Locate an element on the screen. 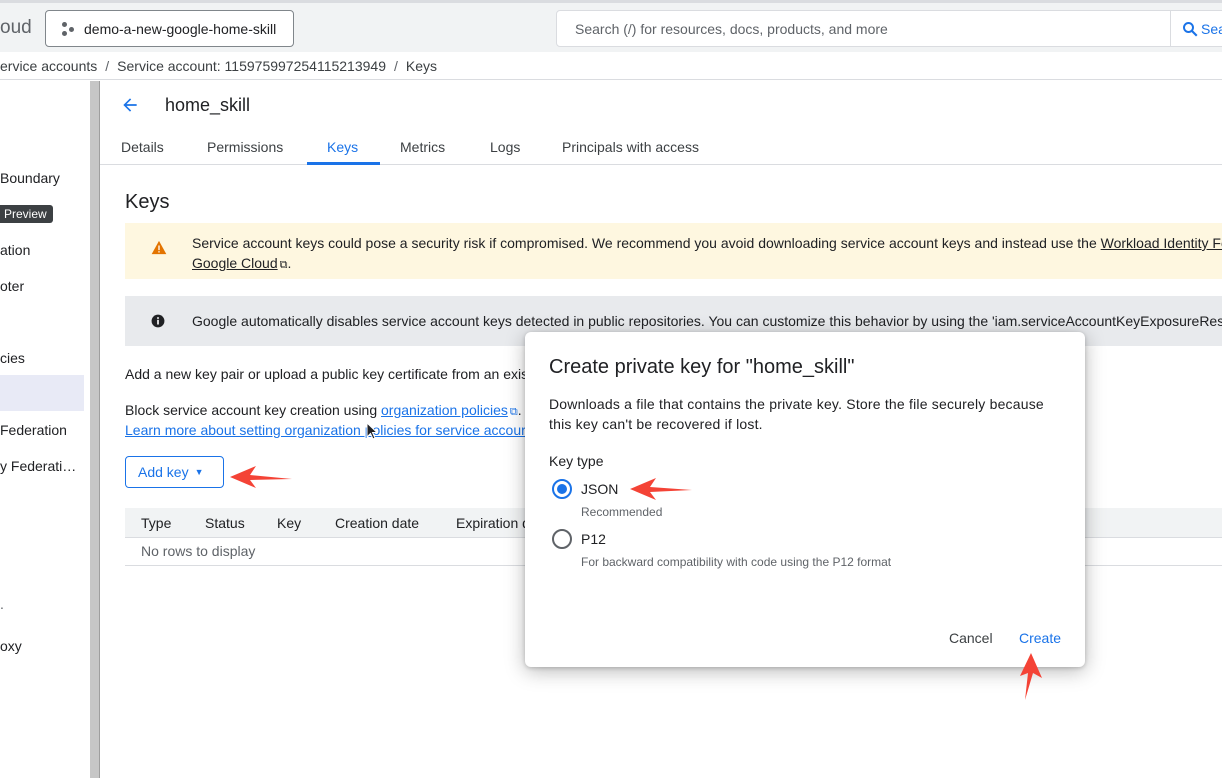 The image size is (1222, 778). active-tab-indicator is located at coordinates (343, 163).